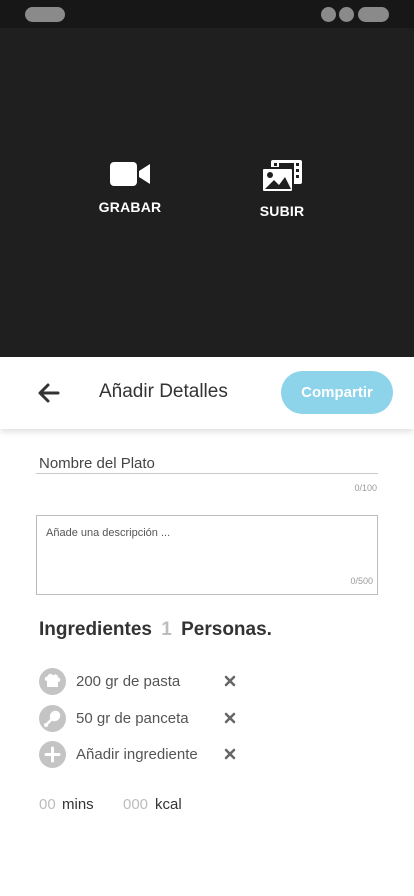  I want to click on back-button, so click(49, 393).